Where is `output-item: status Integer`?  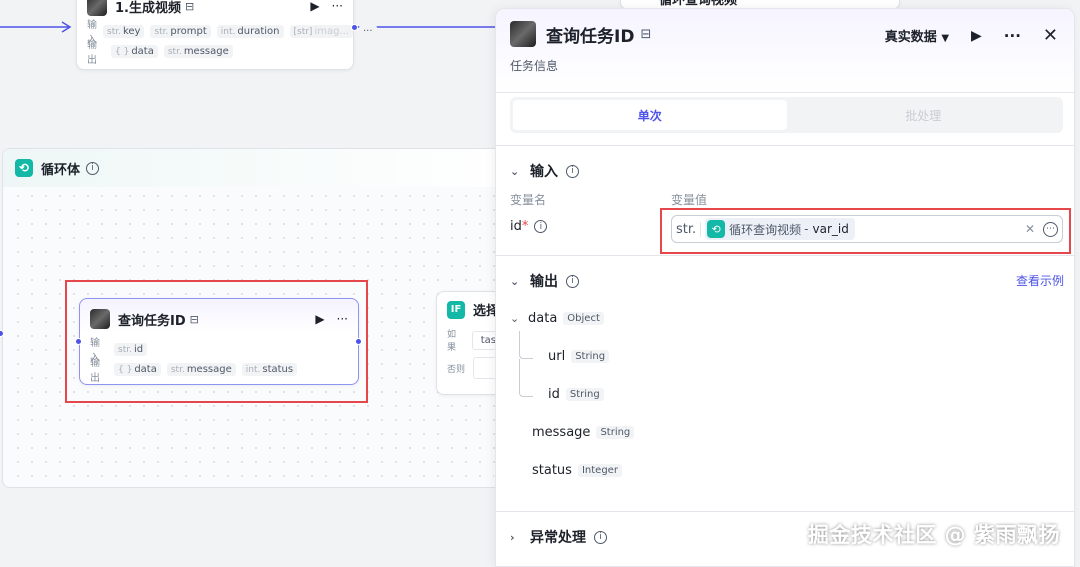
output-item: status Integer is located at coordinates (577, 470).